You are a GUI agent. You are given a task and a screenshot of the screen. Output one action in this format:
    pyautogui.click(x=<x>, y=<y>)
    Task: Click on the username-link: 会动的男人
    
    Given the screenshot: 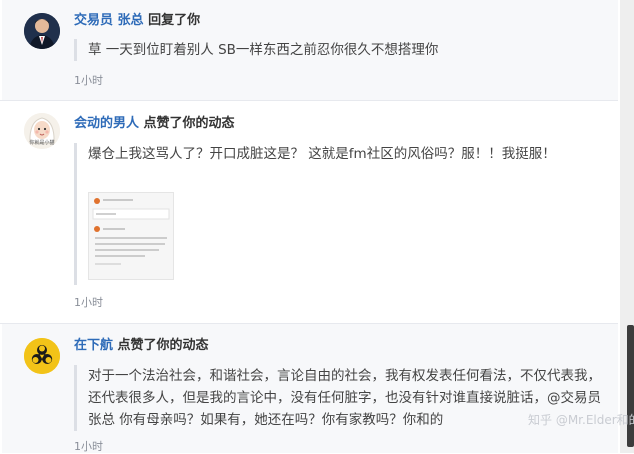 What is the action you would take?
    pyautogui.click(x=106, y=123)
    